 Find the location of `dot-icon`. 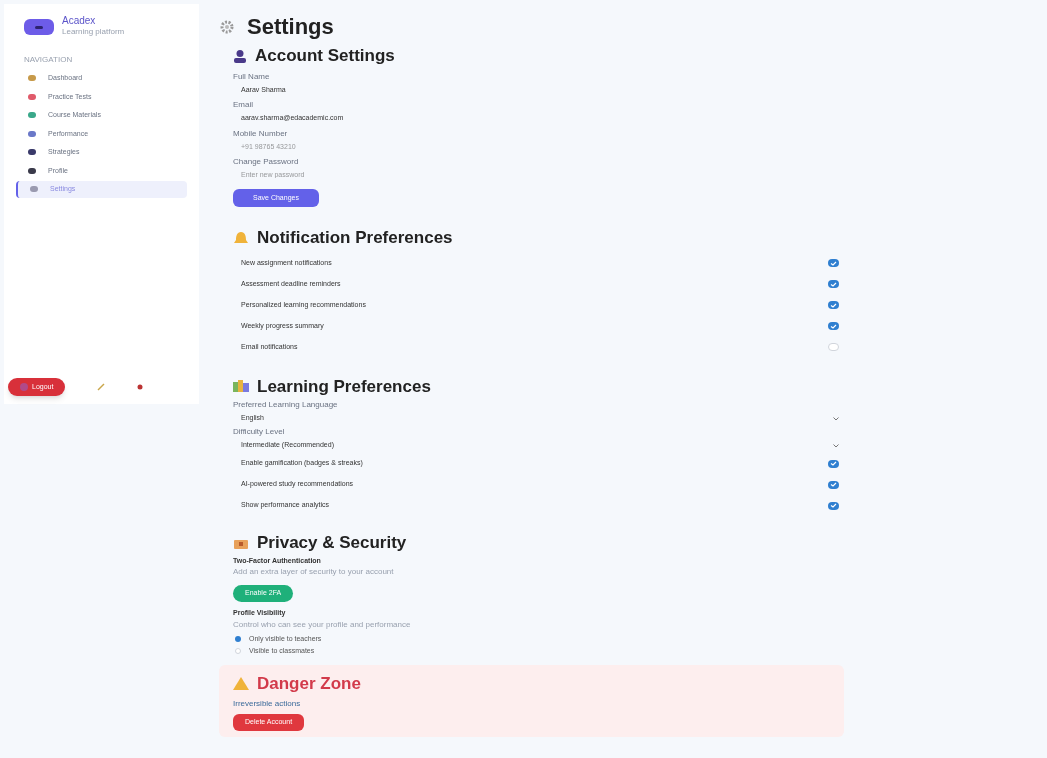

dot-icon is located at coordinates (140, 386).